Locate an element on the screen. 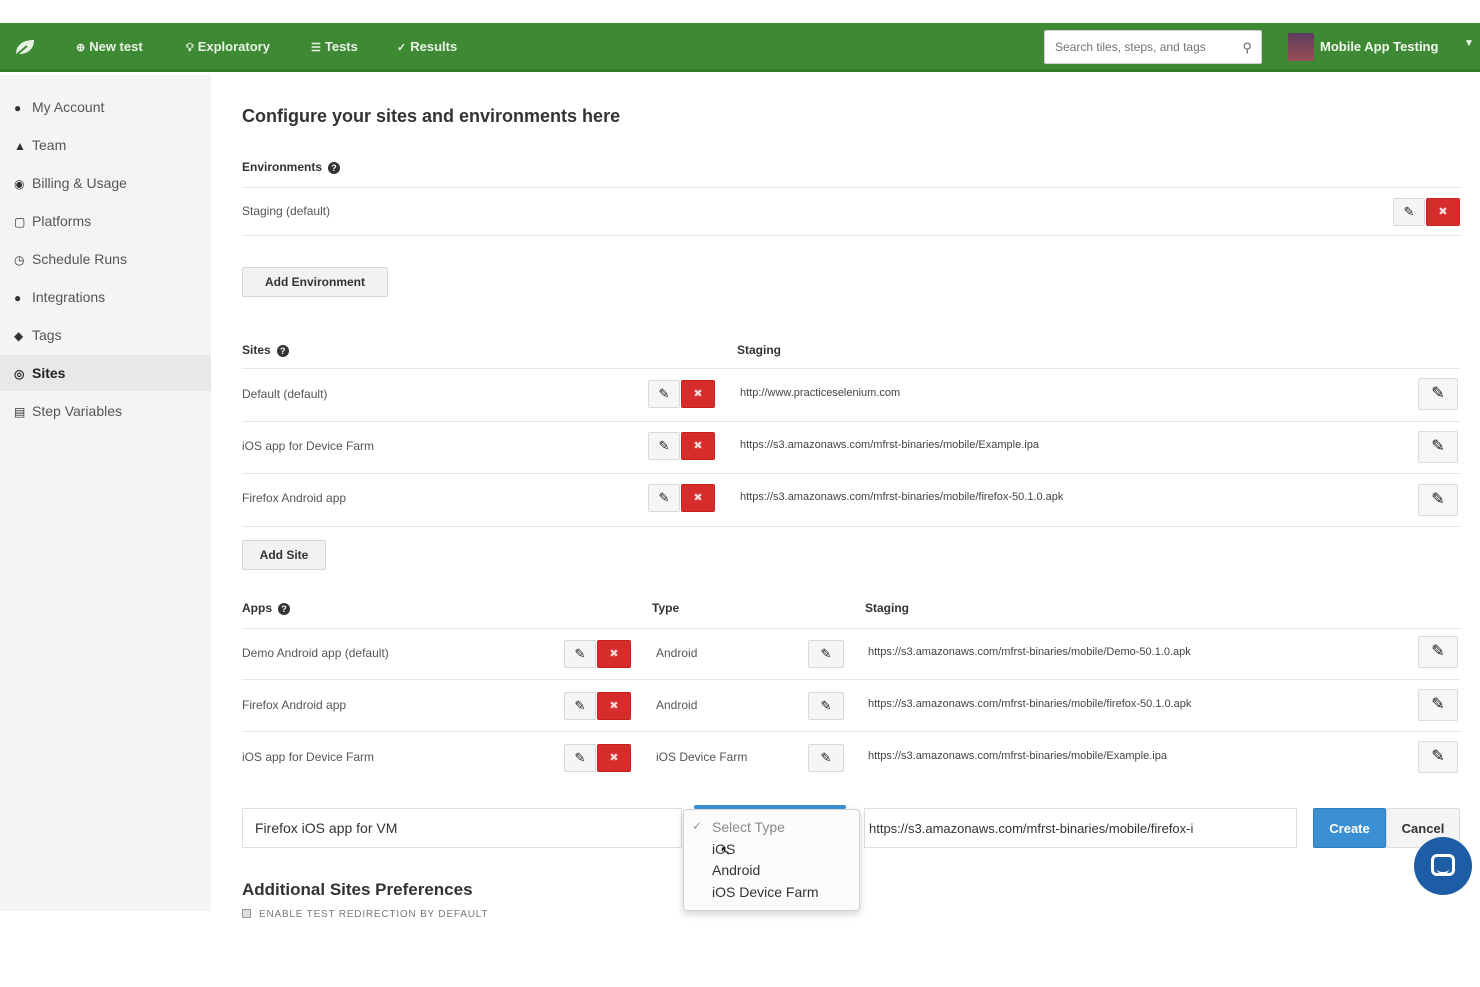  create-button: Create is located at coordinates (1349, 828).